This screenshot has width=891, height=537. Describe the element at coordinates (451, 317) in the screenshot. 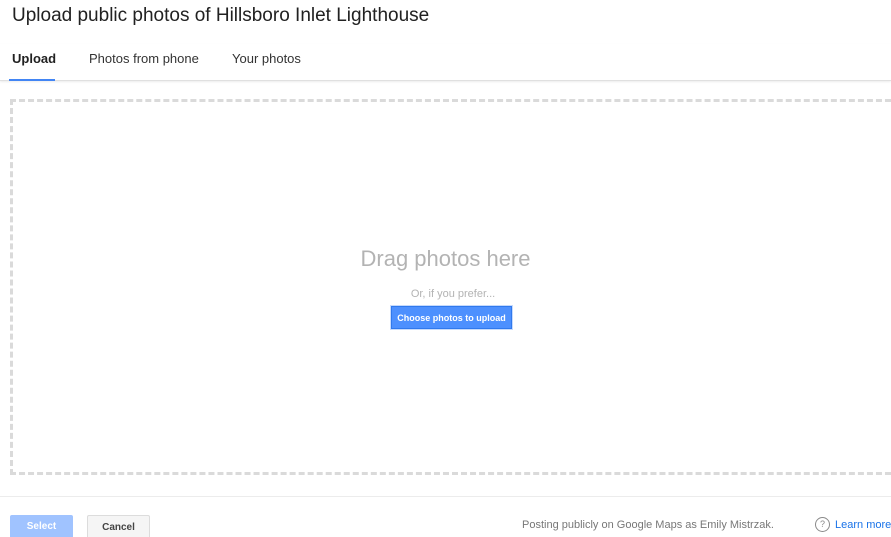

I see `choose-photos-button: Choose photos to upload` at that location.